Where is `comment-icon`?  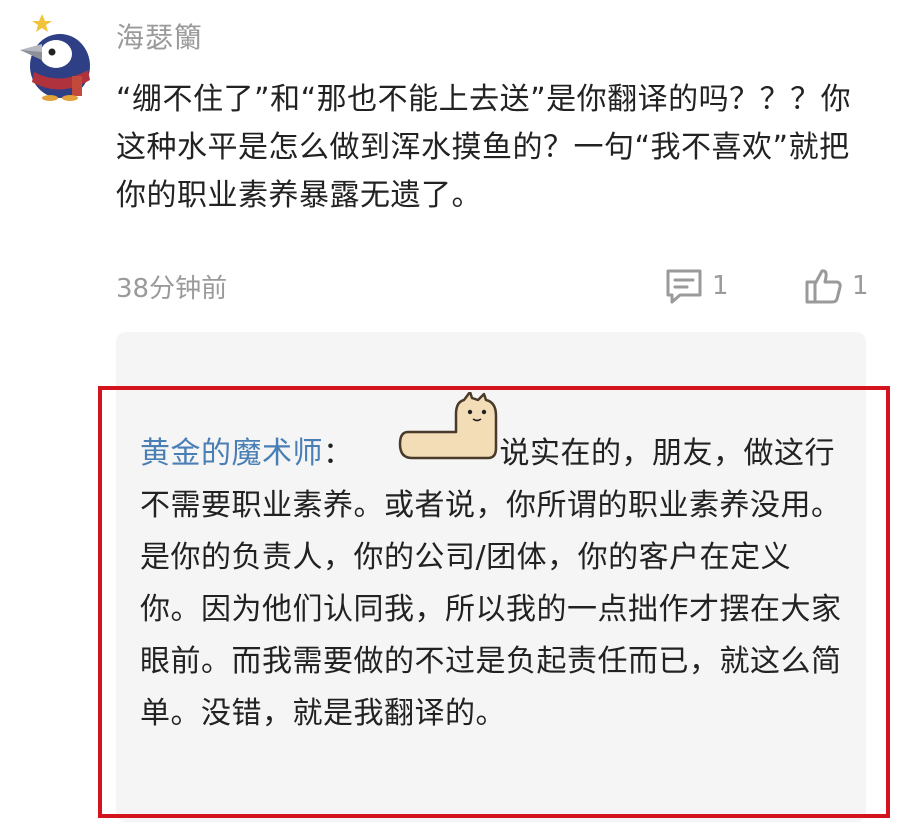 comment-icon is located at coordinates (684, 286).